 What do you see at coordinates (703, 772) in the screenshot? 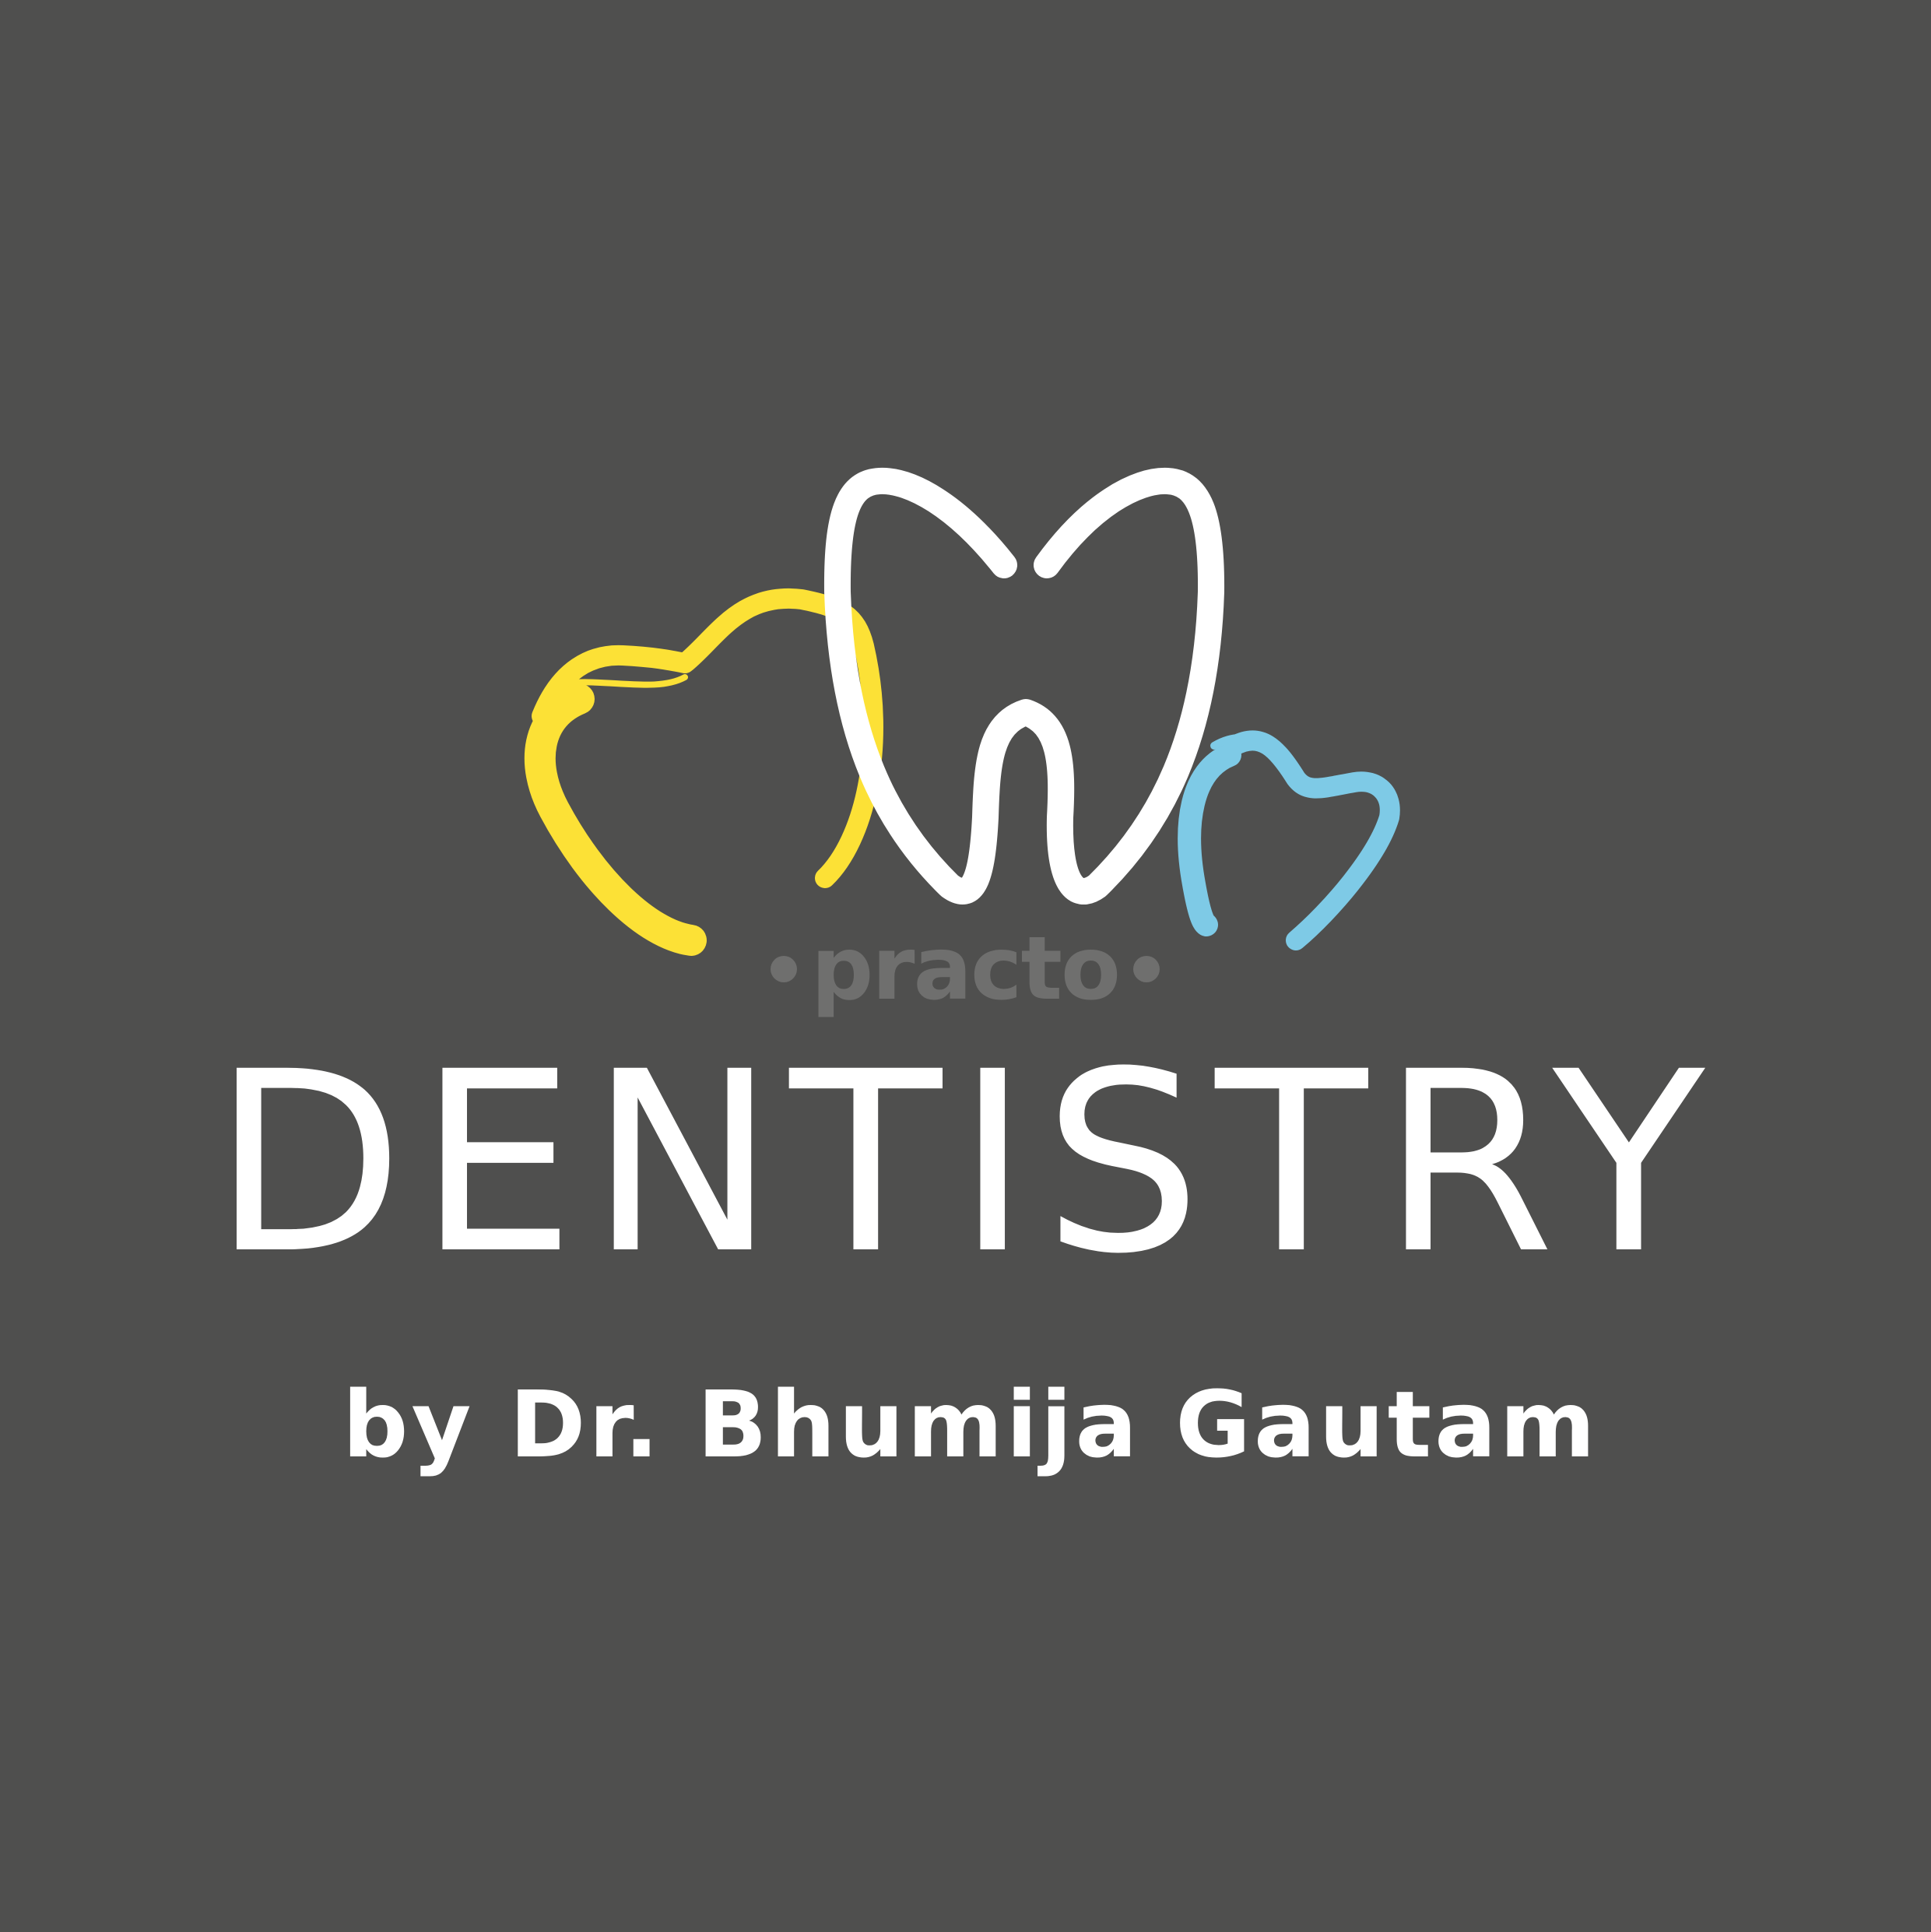
I see `yellow-tooth-outline-icon` at bounding box center [703, 772].